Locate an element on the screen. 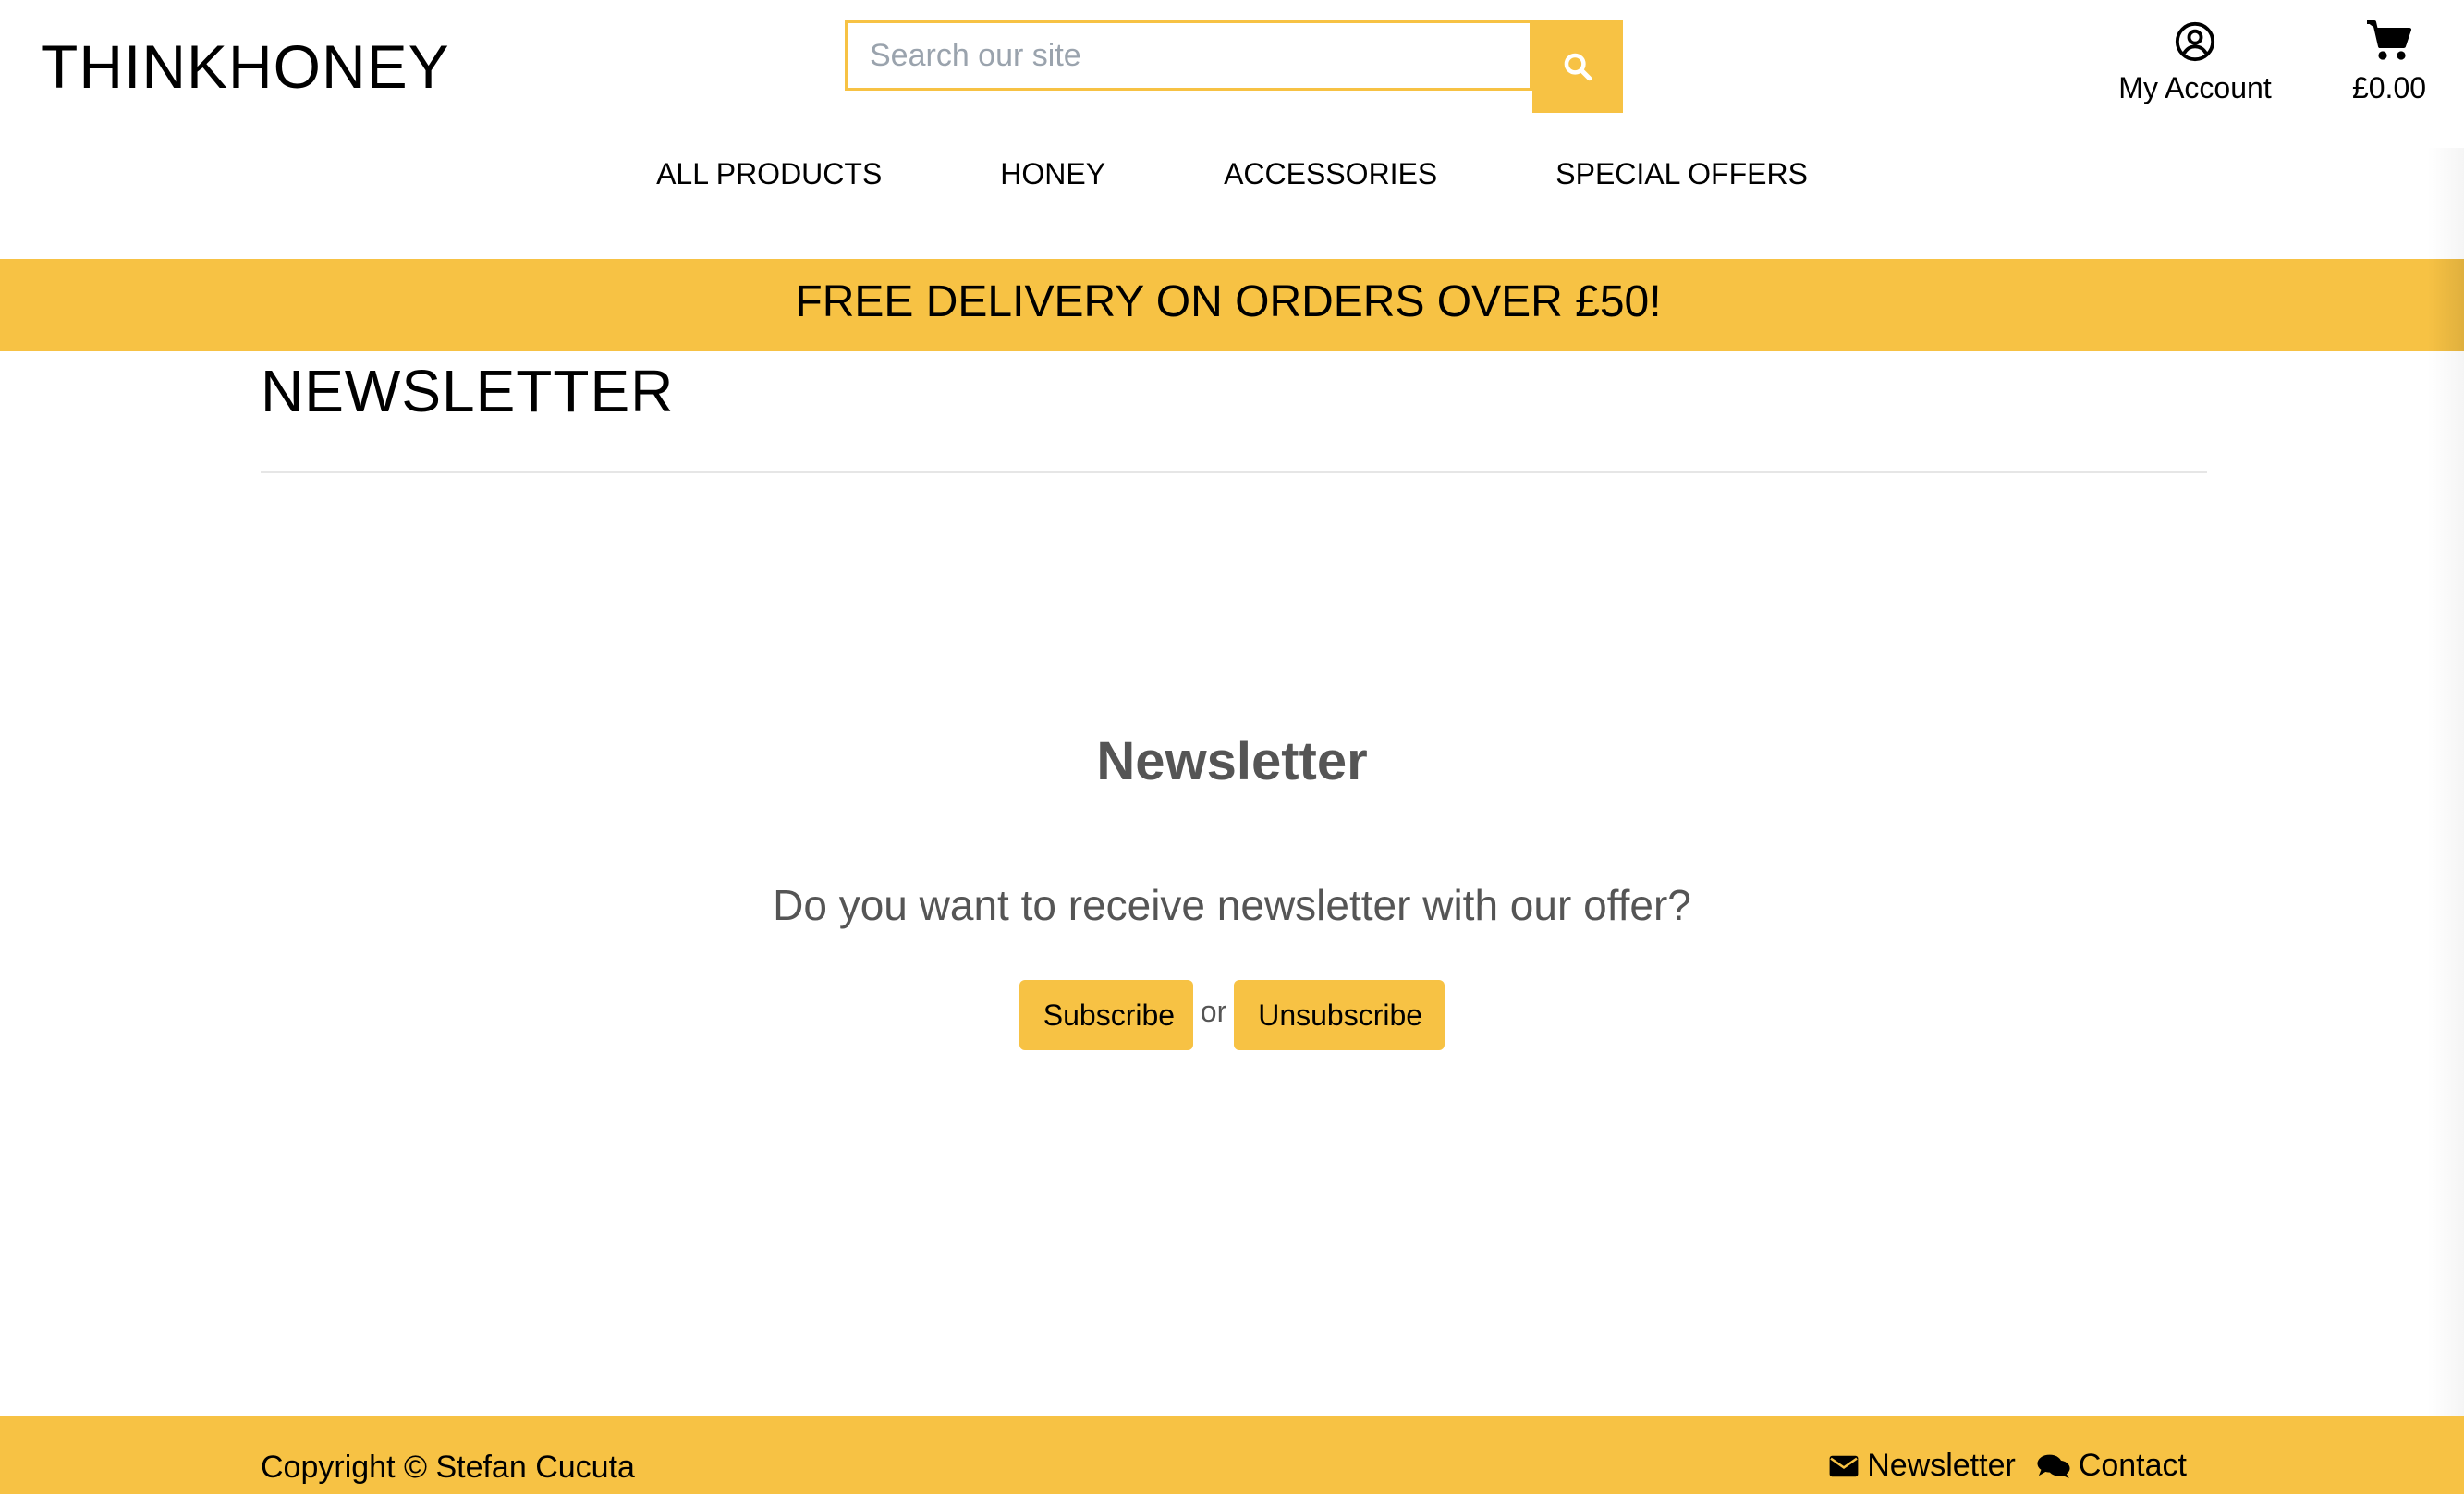  nav-accessories: ACCESSORIES is located at coordinates (1330, 174).